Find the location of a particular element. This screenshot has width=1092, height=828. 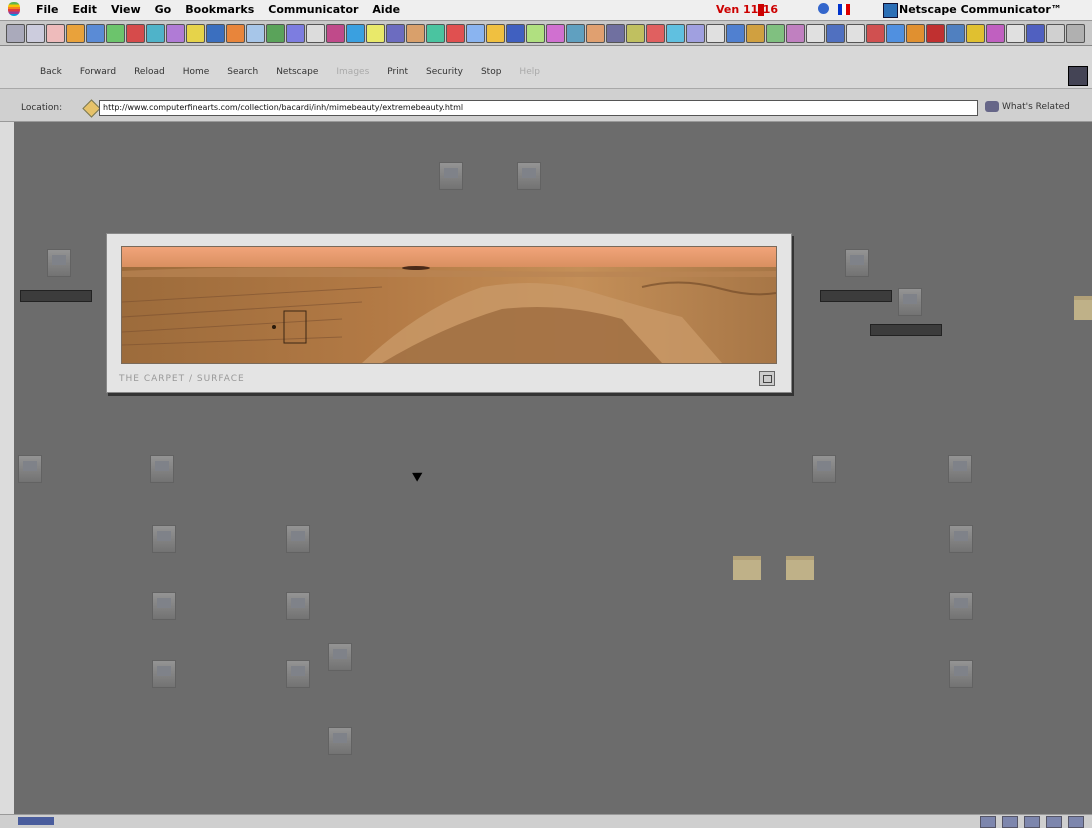

print-button: Print is located at coordinates (397, 72).